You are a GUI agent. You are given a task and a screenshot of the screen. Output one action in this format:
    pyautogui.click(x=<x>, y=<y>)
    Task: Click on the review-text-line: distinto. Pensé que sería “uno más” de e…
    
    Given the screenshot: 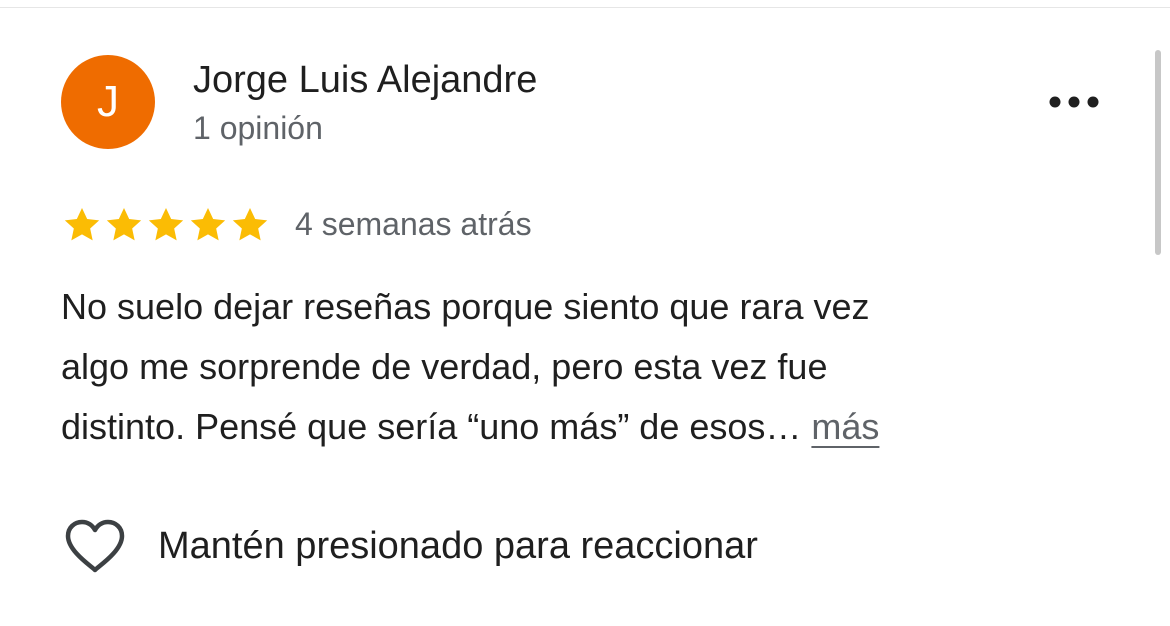 What is the action you would take?
    pyautogui.click(x=431, y=426)
    